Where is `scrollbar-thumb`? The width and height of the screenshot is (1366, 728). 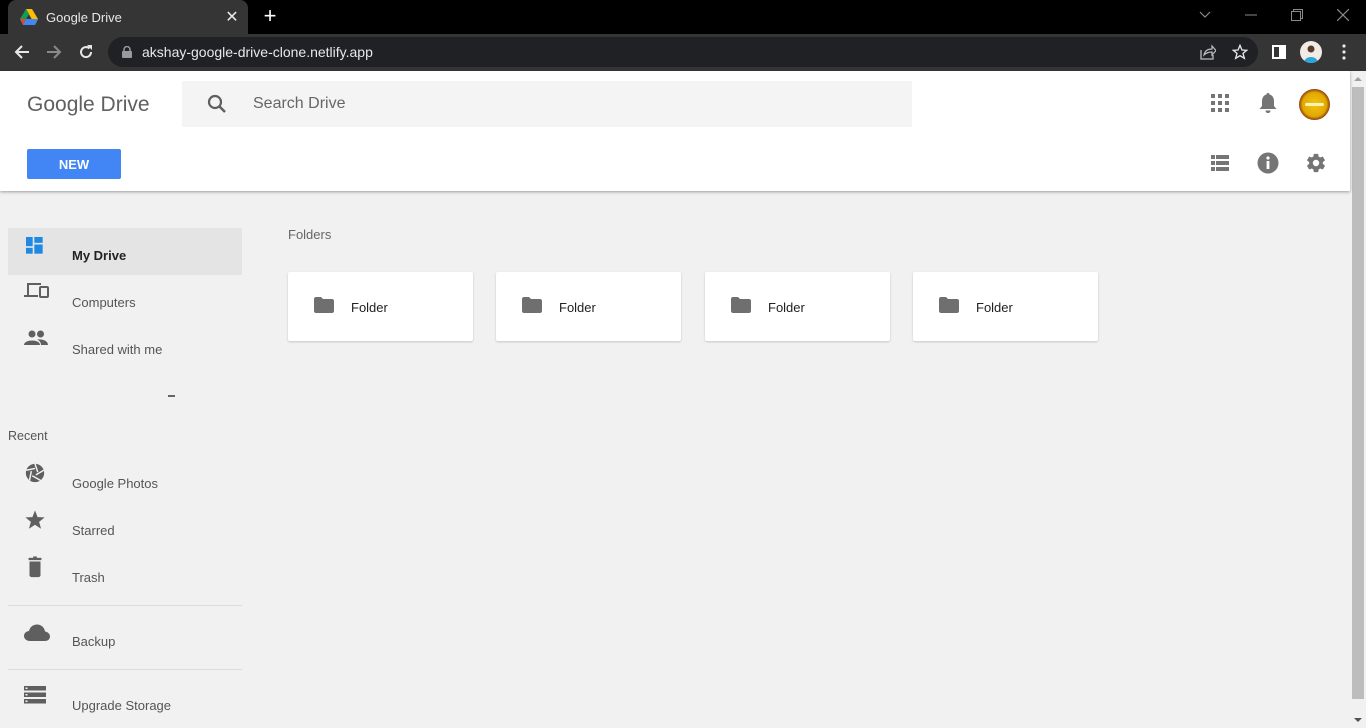 scrollbar-thumb is located at coordinates (1358, 393).